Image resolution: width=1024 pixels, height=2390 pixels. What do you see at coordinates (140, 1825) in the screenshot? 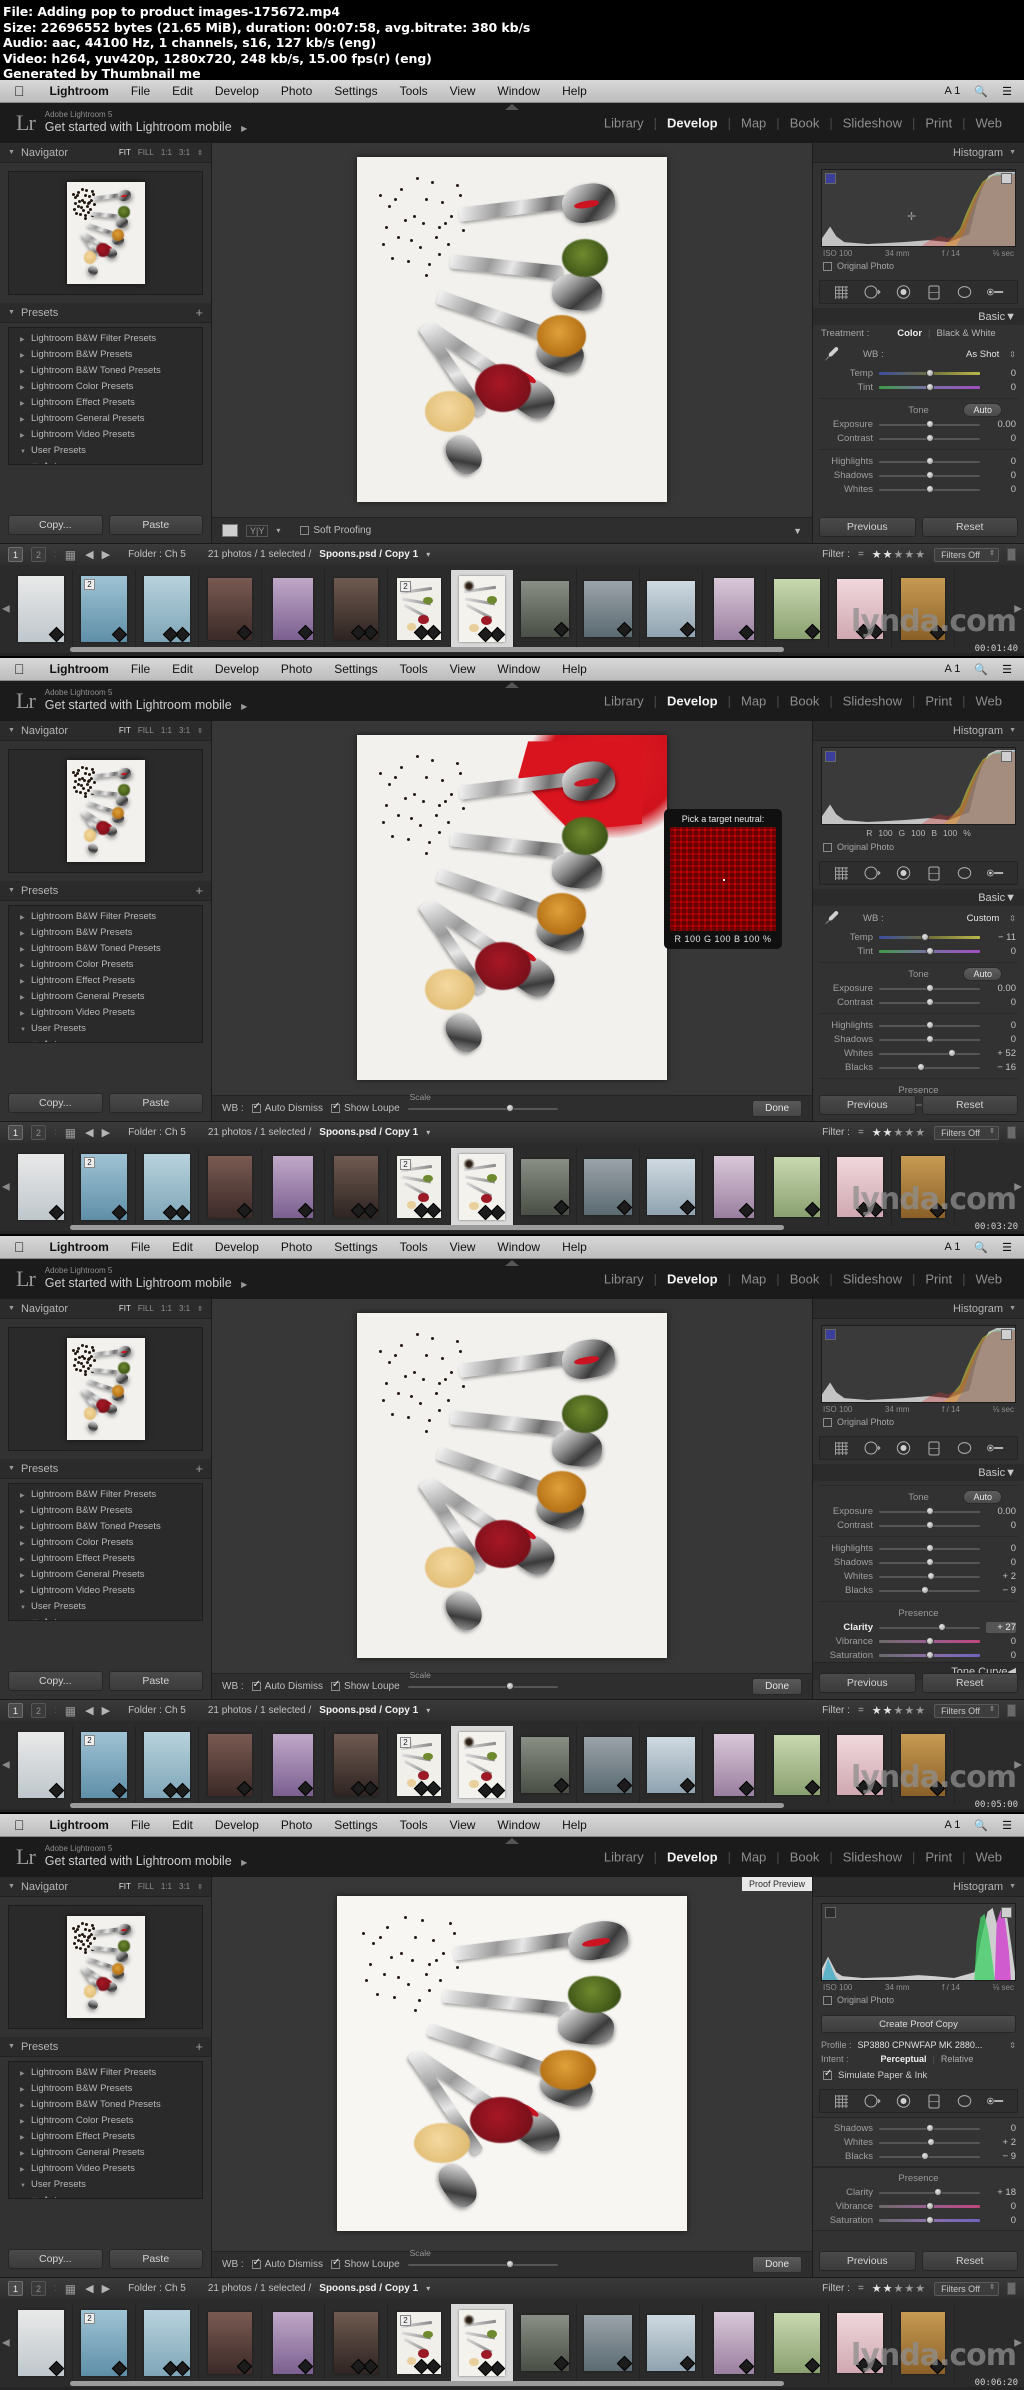
I see `menu-file: File` at bounding box center [140, 1825].